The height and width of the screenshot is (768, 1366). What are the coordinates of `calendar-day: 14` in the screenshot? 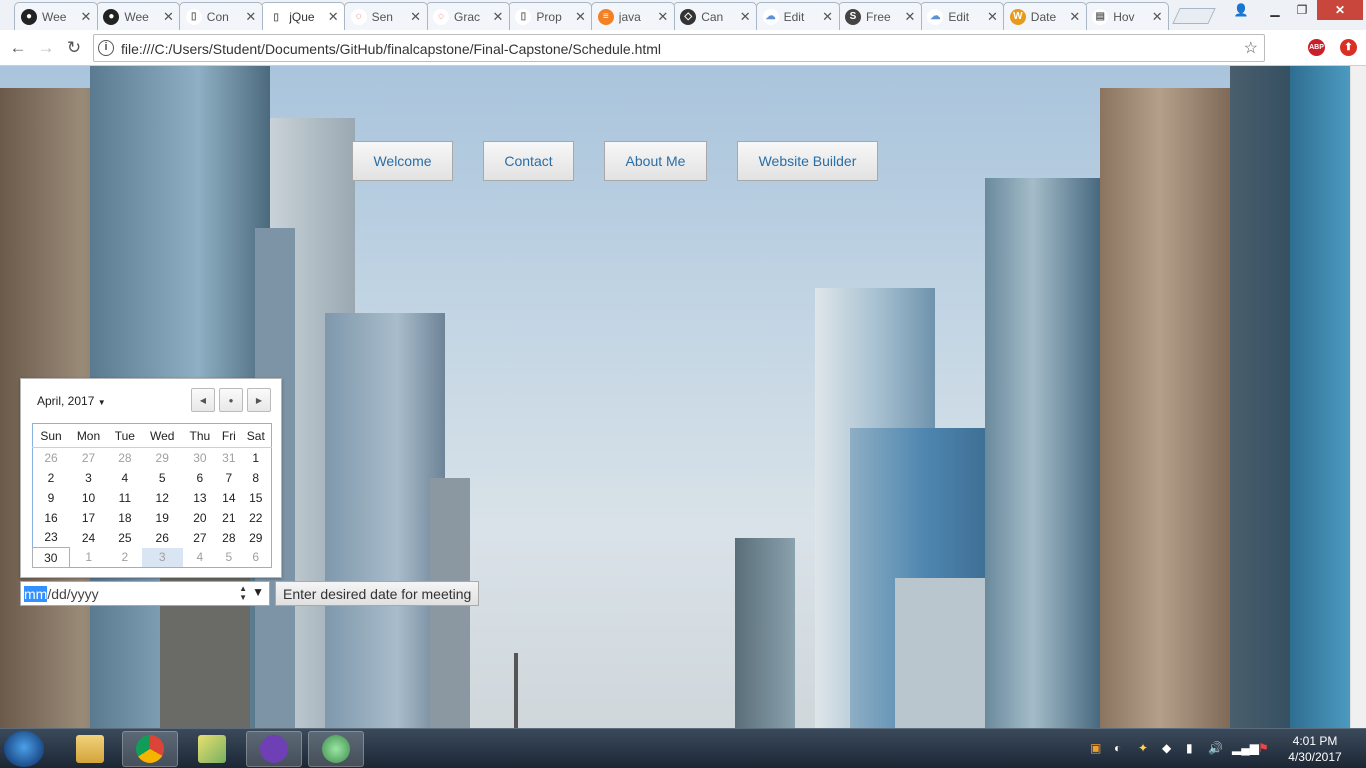 It's located at (228, 498).